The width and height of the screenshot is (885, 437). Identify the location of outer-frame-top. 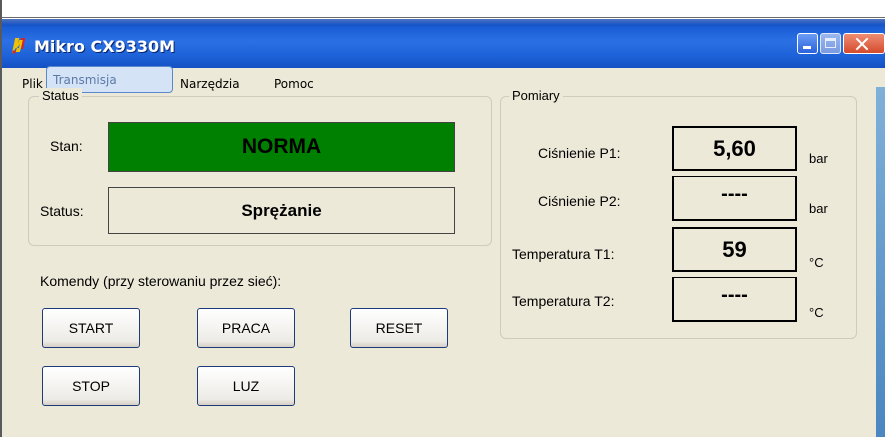
(442, 9).